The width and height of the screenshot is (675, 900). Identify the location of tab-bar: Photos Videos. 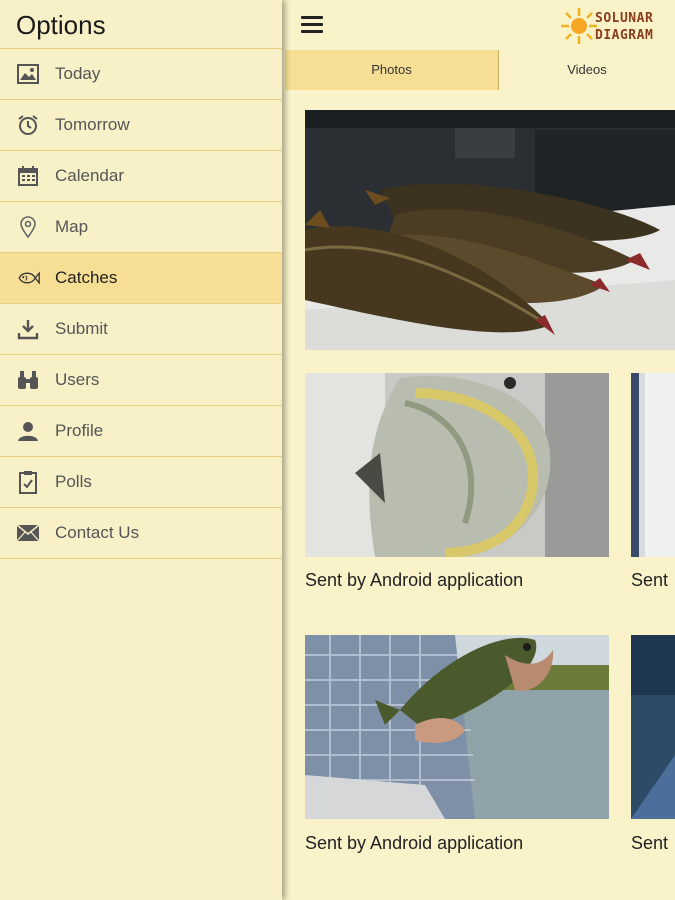
(480, 70).